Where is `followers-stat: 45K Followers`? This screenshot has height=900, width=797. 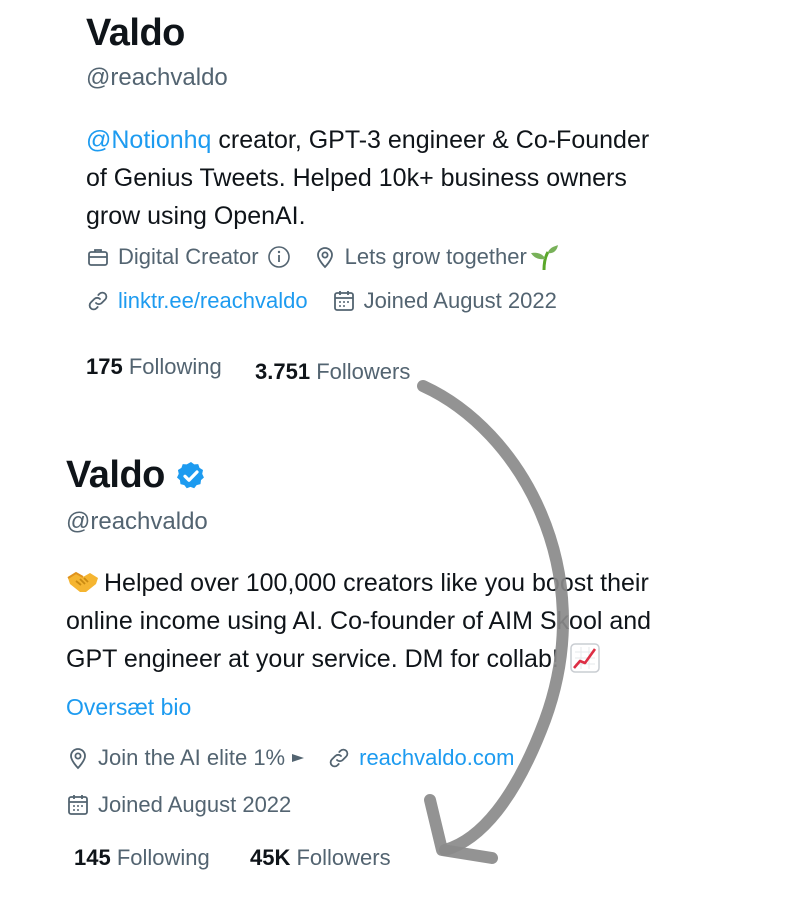
followers-stat: 45K Followers is located at coordinates (320, 858).